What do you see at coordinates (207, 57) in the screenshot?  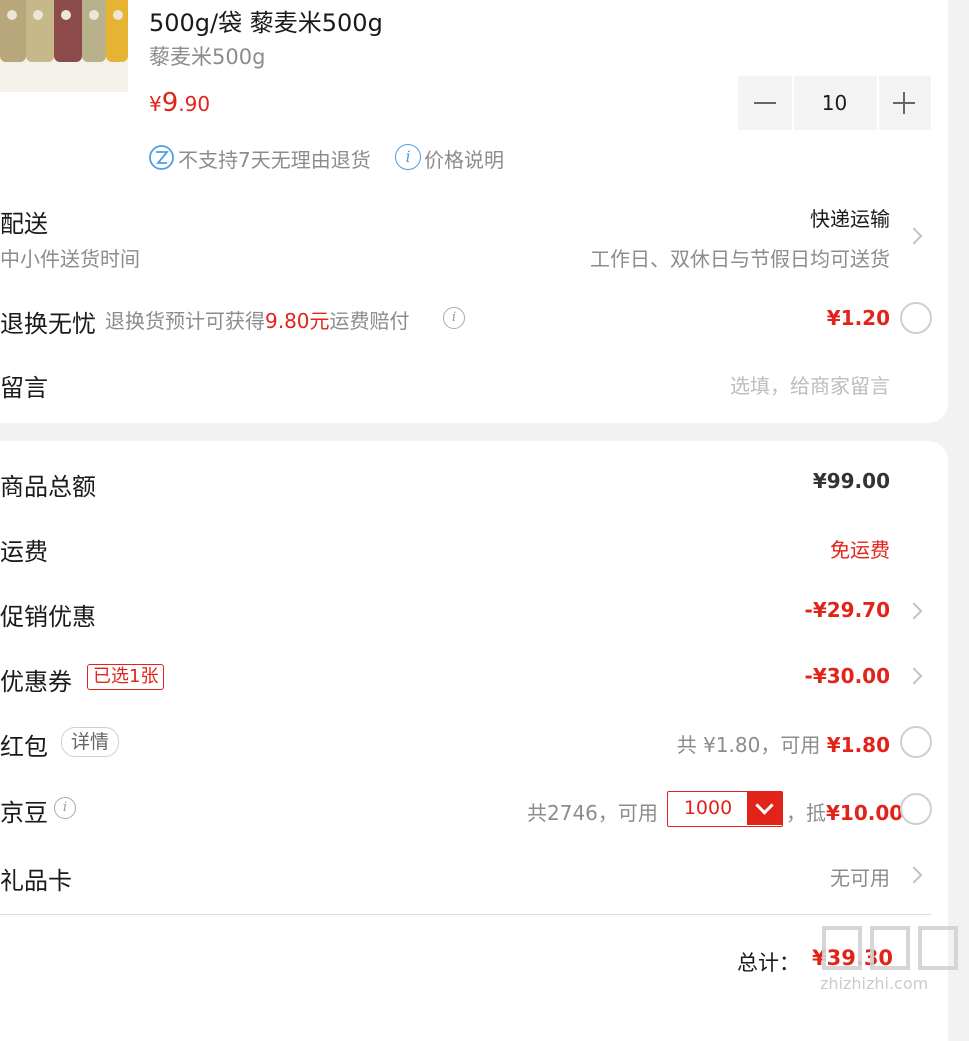 I see `product-spec: 藜麦米500g` at bounding box center [207, 57].